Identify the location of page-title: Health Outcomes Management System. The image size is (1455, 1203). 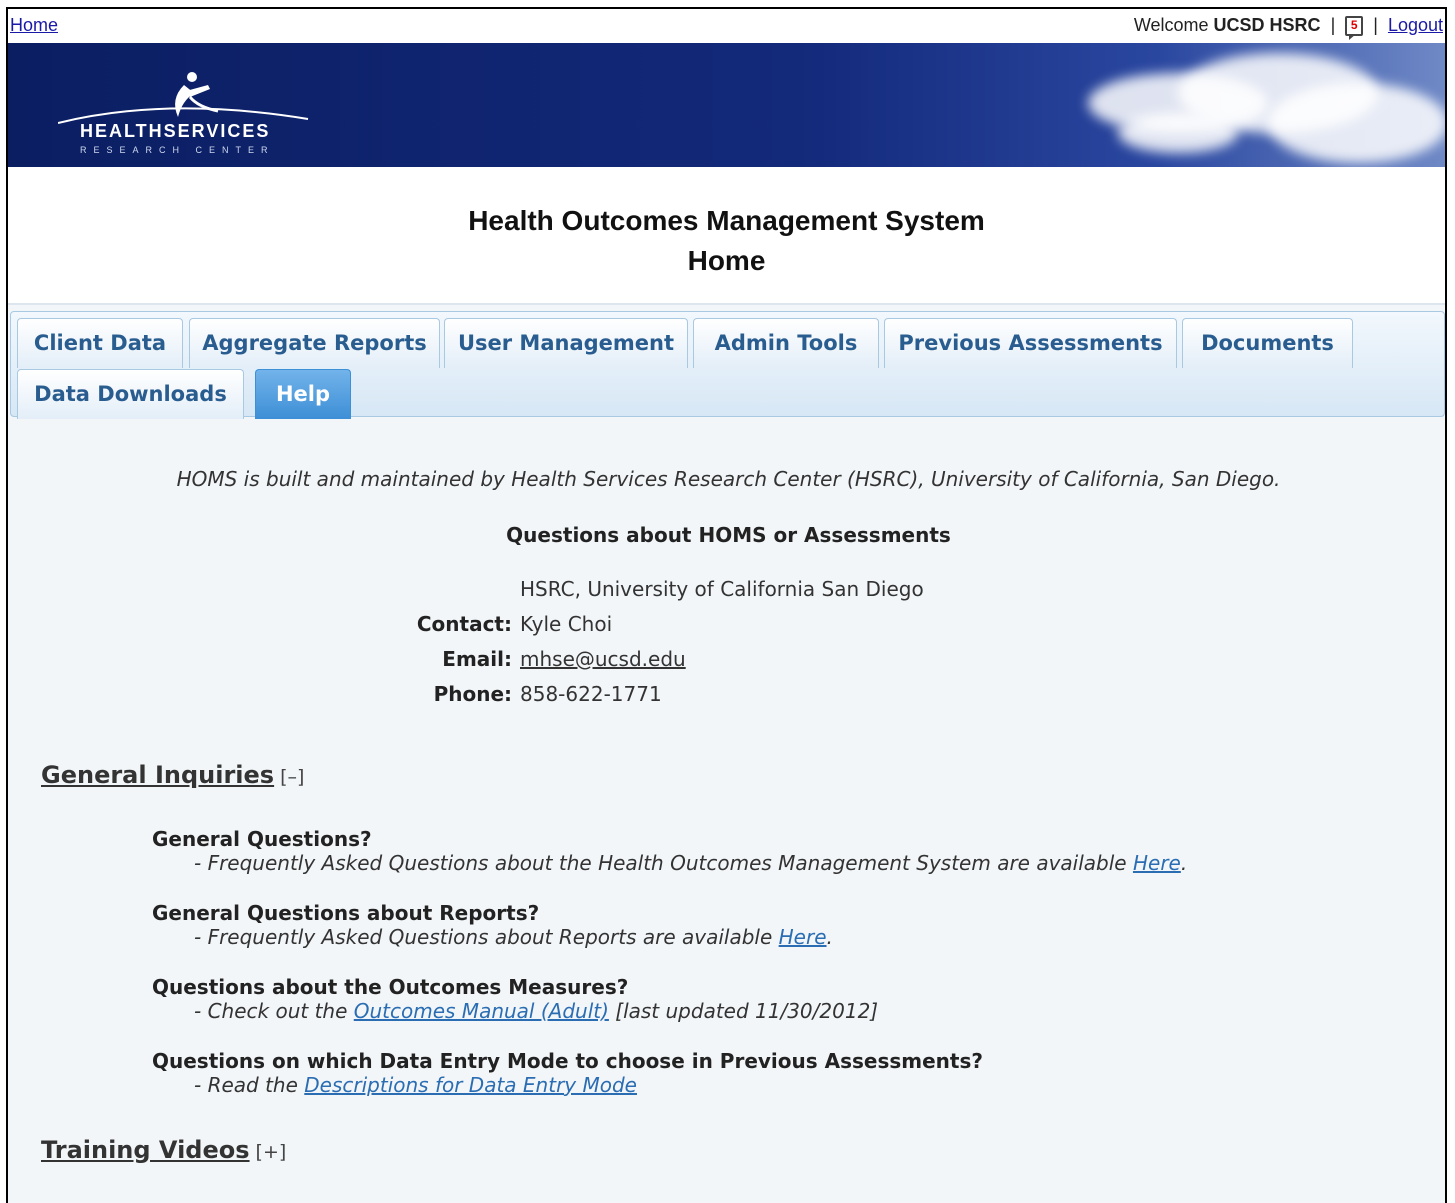
(726, 220).